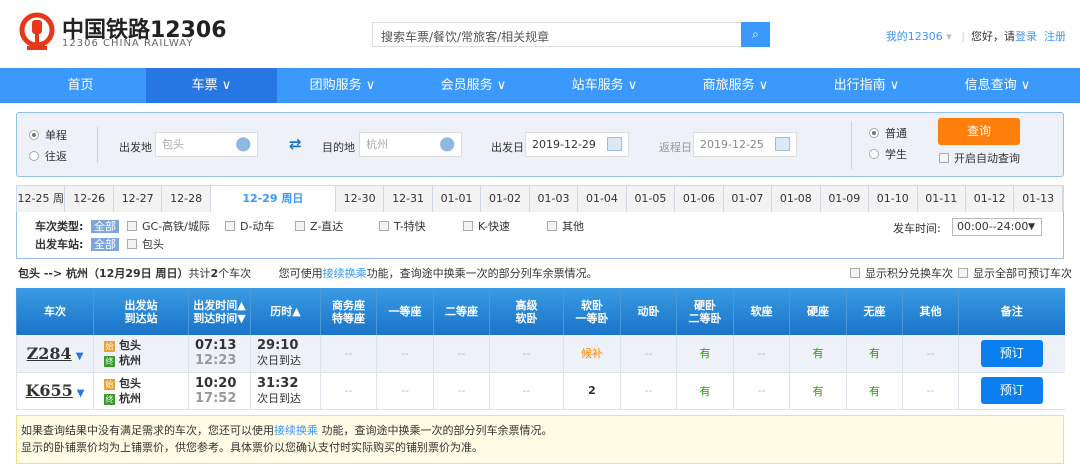 The image size is (1080, 476). I want to click on adult-radio: 普通, so click(888, 133).